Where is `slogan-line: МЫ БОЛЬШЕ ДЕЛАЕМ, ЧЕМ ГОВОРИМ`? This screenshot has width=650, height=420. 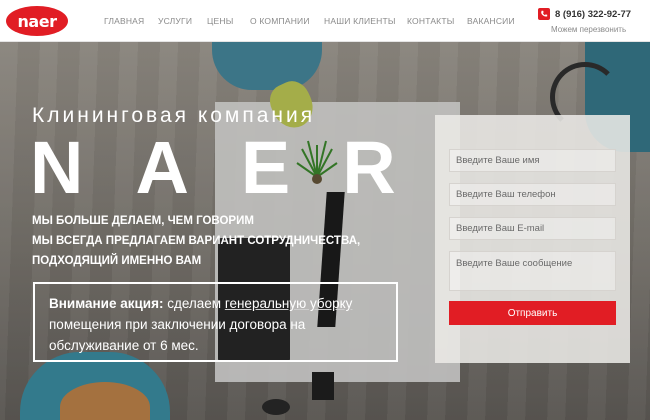 slogan-line: МЫ БОЛЬШЕ ДЕЛАЕМ, ЧЕМ ГОВОРИМ is located at coordinates (143, 221).